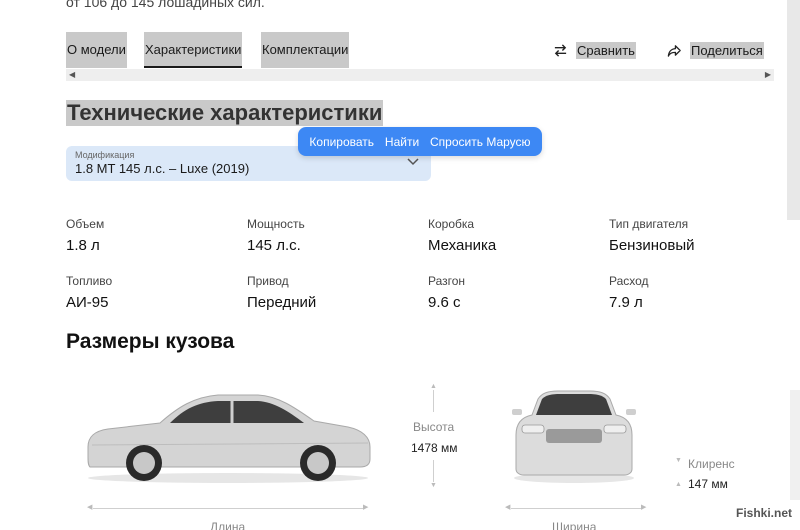 Image resolution: width=800 pixels, height=530 pixels. Describe the element at coordinates (649, 224) in the screenshot. I see `spec-key: Тип двигателя` at that location.